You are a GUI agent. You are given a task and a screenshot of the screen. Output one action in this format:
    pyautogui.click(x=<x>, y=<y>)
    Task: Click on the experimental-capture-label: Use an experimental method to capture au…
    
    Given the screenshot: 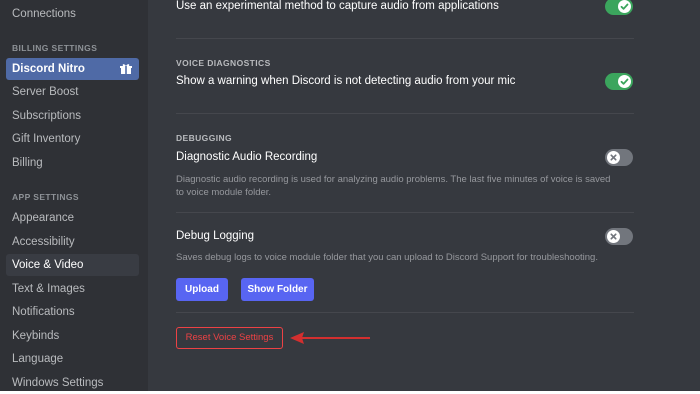 What is the action you would take?
    pyautogui.click(x=337, y=6)
    